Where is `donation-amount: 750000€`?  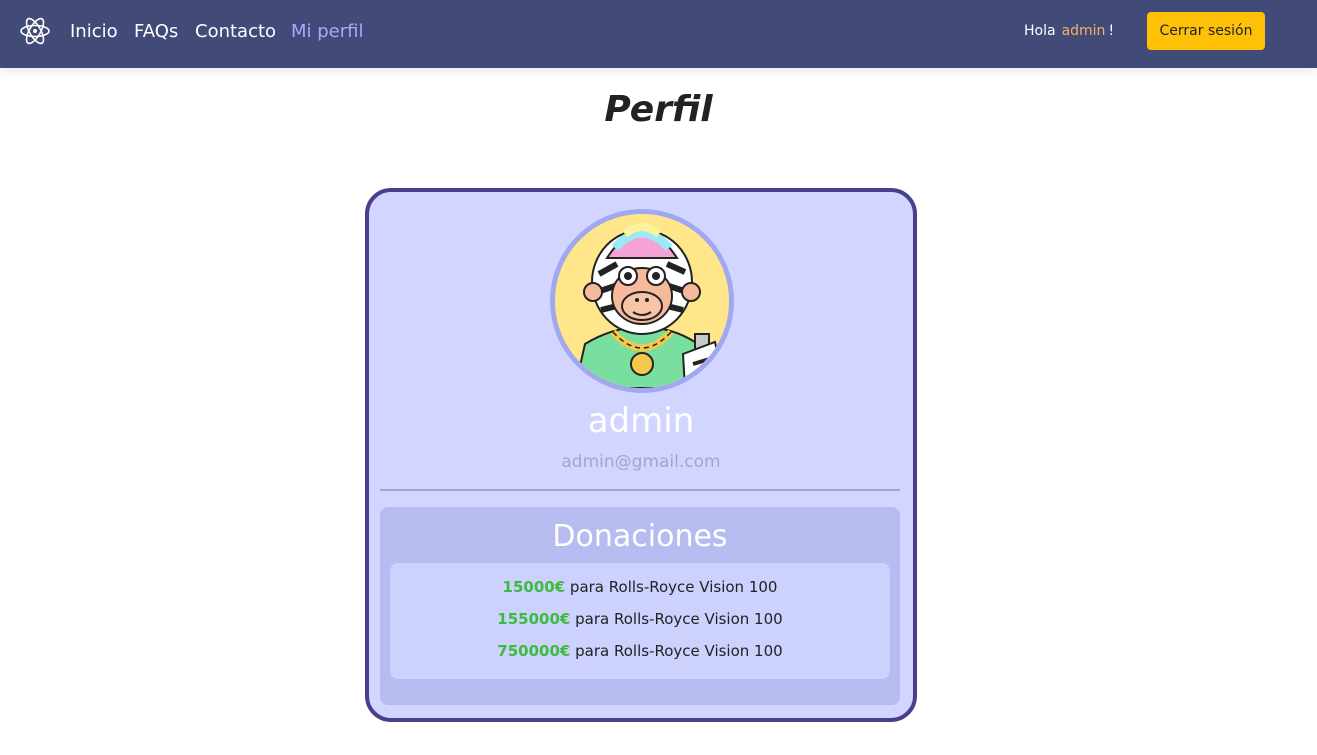 donation-amount: 750000€ is located at coordinates (534, 651).